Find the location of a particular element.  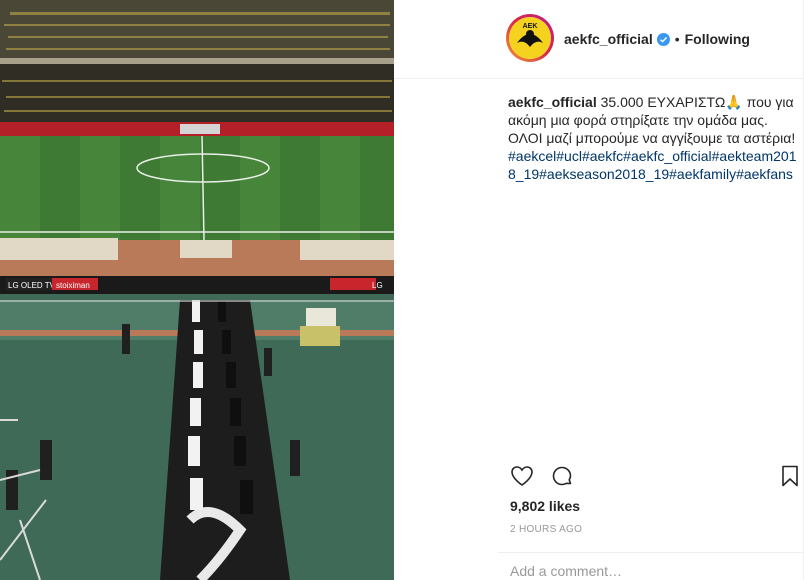

likes-count: 9,802 likes is located at coordinates (545, 506).